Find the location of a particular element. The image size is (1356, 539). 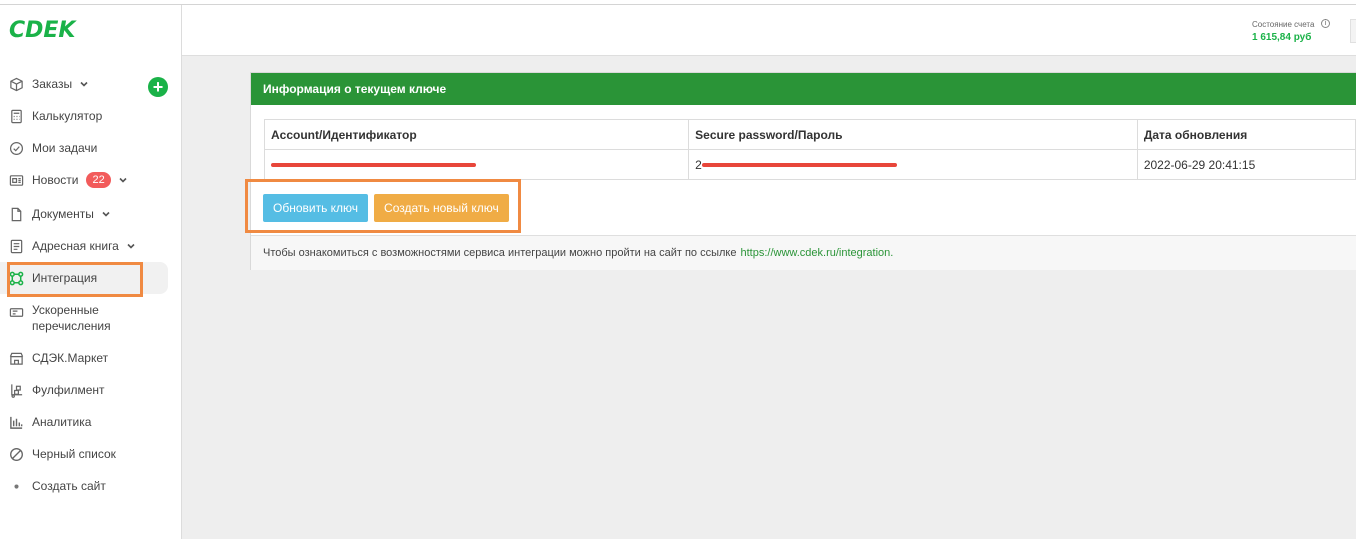

integration-icon is located at coordinates (16, 278).